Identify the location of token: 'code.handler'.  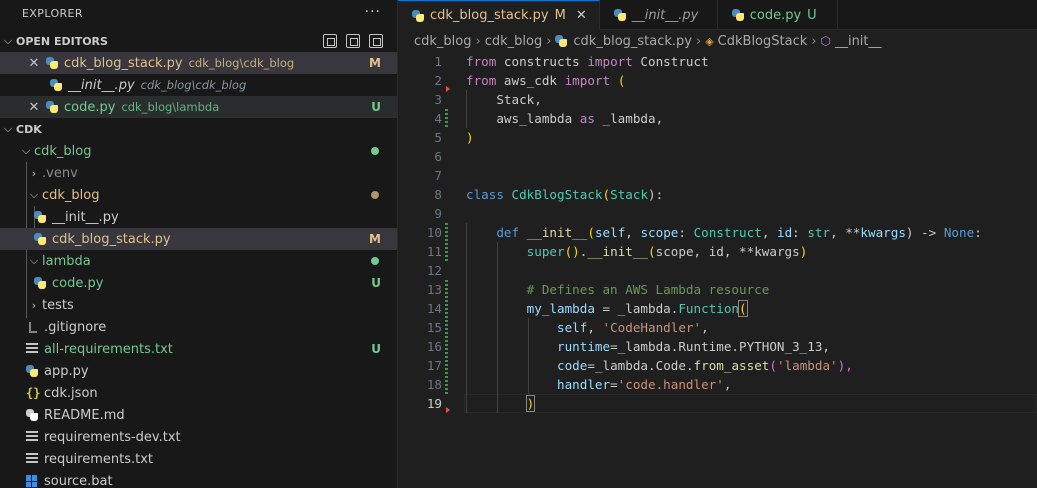
(670, 384).